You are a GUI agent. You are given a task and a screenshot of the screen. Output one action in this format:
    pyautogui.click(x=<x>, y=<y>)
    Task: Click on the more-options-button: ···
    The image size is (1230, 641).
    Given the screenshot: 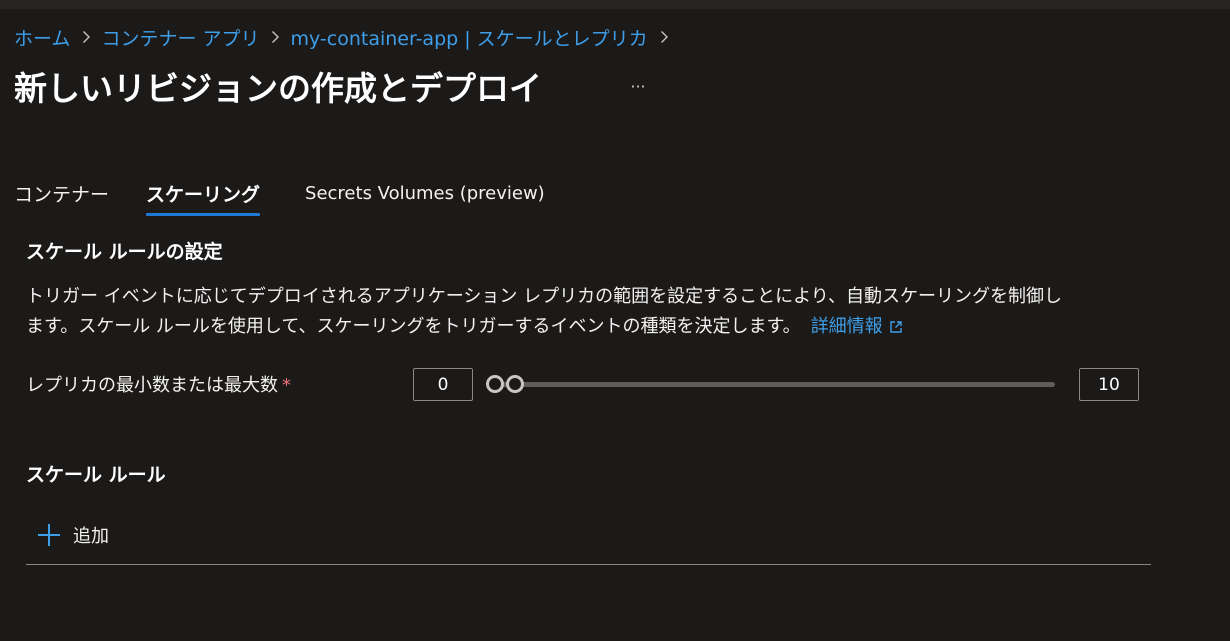 What is the action you would take?
    pyautogui.click(x=638, y=86)
    